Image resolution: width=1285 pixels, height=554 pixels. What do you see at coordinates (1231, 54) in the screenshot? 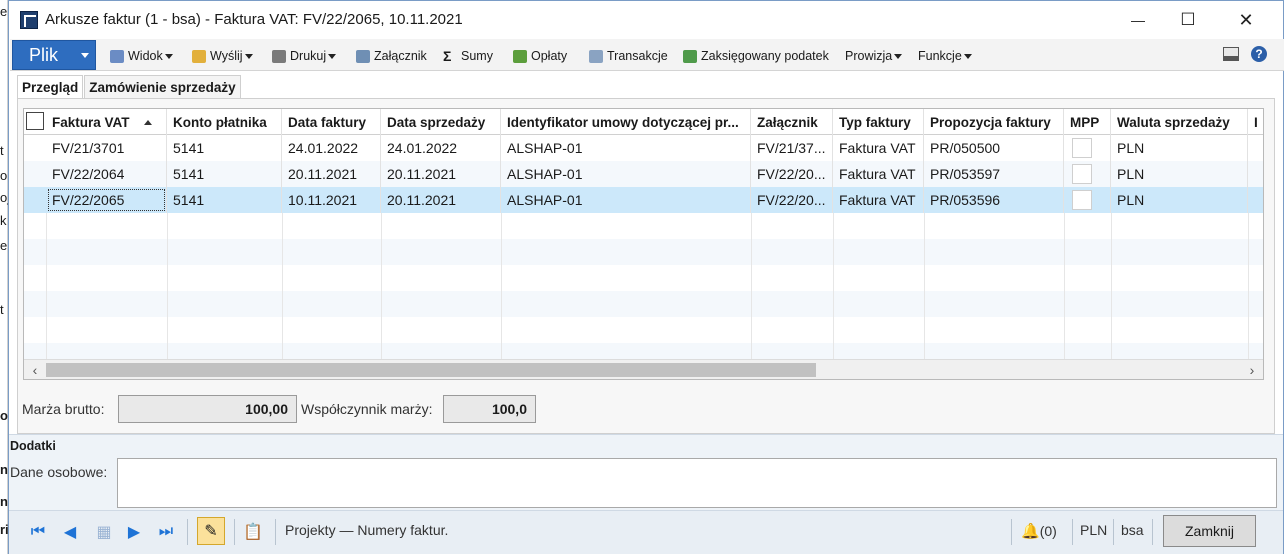
I see `layout-icon` at bounding box center [1231, 54].